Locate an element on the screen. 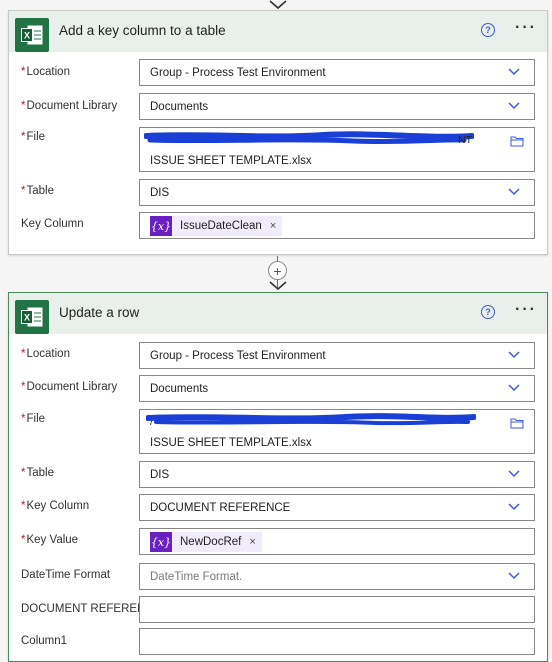 The image size is (552, 662). dynamic-content-token: {x} IssueDateClean × is located at coordinates (216, 226).